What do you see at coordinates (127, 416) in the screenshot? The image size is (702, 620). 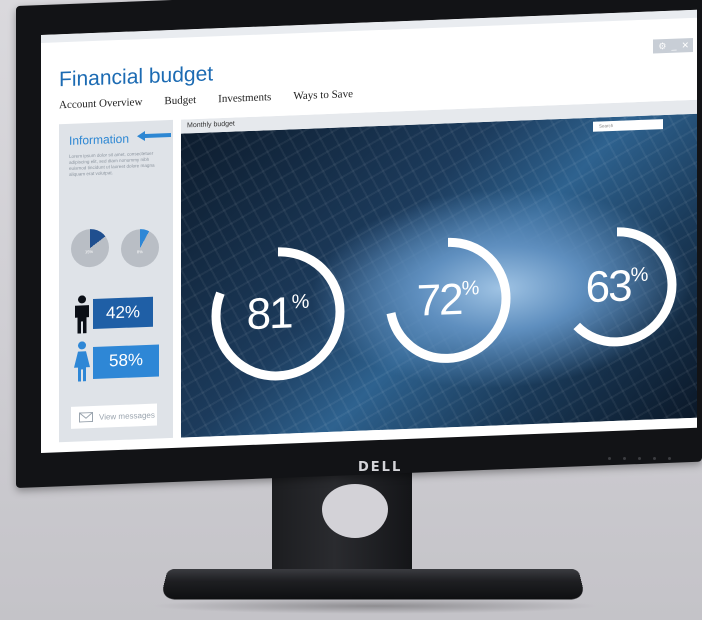 I see `view-messages-label: View messages` at bounding box center [127, 416].